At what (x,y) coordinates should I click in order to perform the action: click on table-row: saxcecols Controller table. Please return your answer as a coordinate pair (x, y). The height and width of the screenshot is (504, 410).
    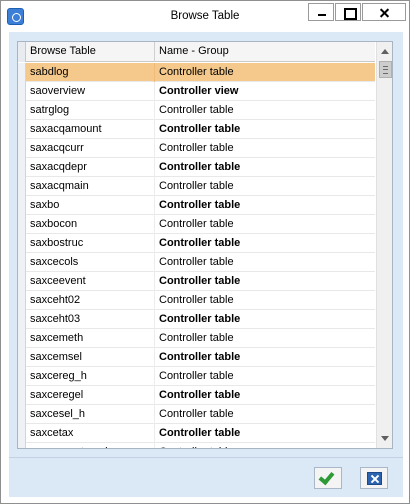
    Looking at the image, I should click on (196, 262).